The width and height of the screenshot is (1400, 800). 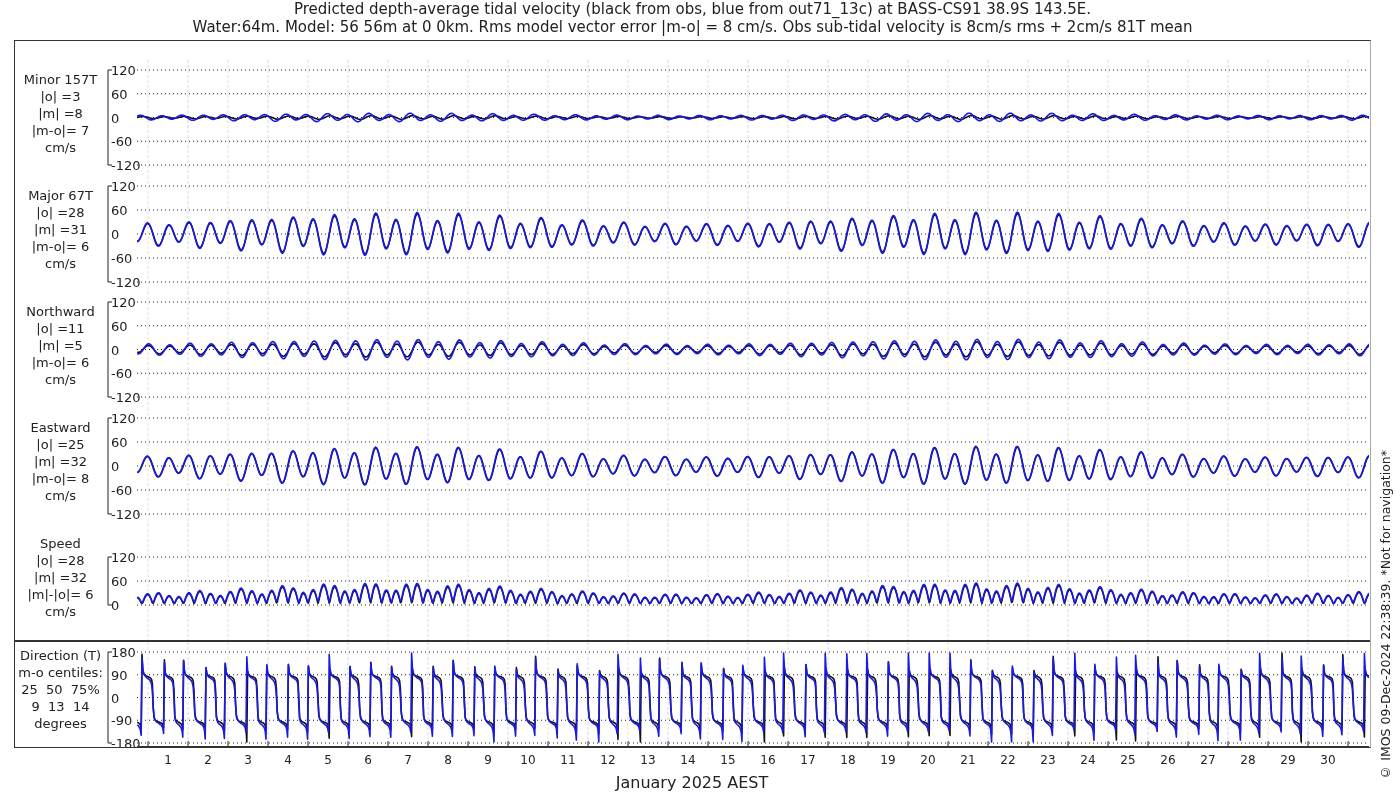 What do you see at coordinates (60, 706) in the screenshot?
I see `panel-stat-text: 9 13 14` at bounding box center [60, 706].